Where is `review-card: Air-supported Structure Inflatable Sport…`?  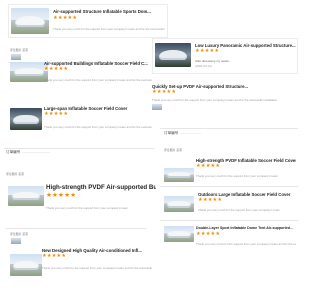 review-card: Air-supported Structure Inflatable Sport… is located at coordinates (88, 21).